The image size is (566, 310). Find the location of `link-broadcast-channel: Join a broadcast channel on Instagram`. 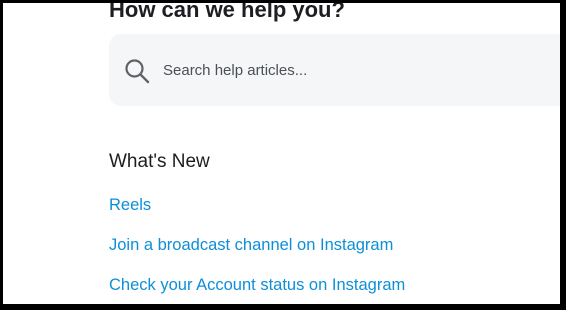

link-broadcast-channel: Join a broadcast channel on Instagram is located at coordinates (251, 245).